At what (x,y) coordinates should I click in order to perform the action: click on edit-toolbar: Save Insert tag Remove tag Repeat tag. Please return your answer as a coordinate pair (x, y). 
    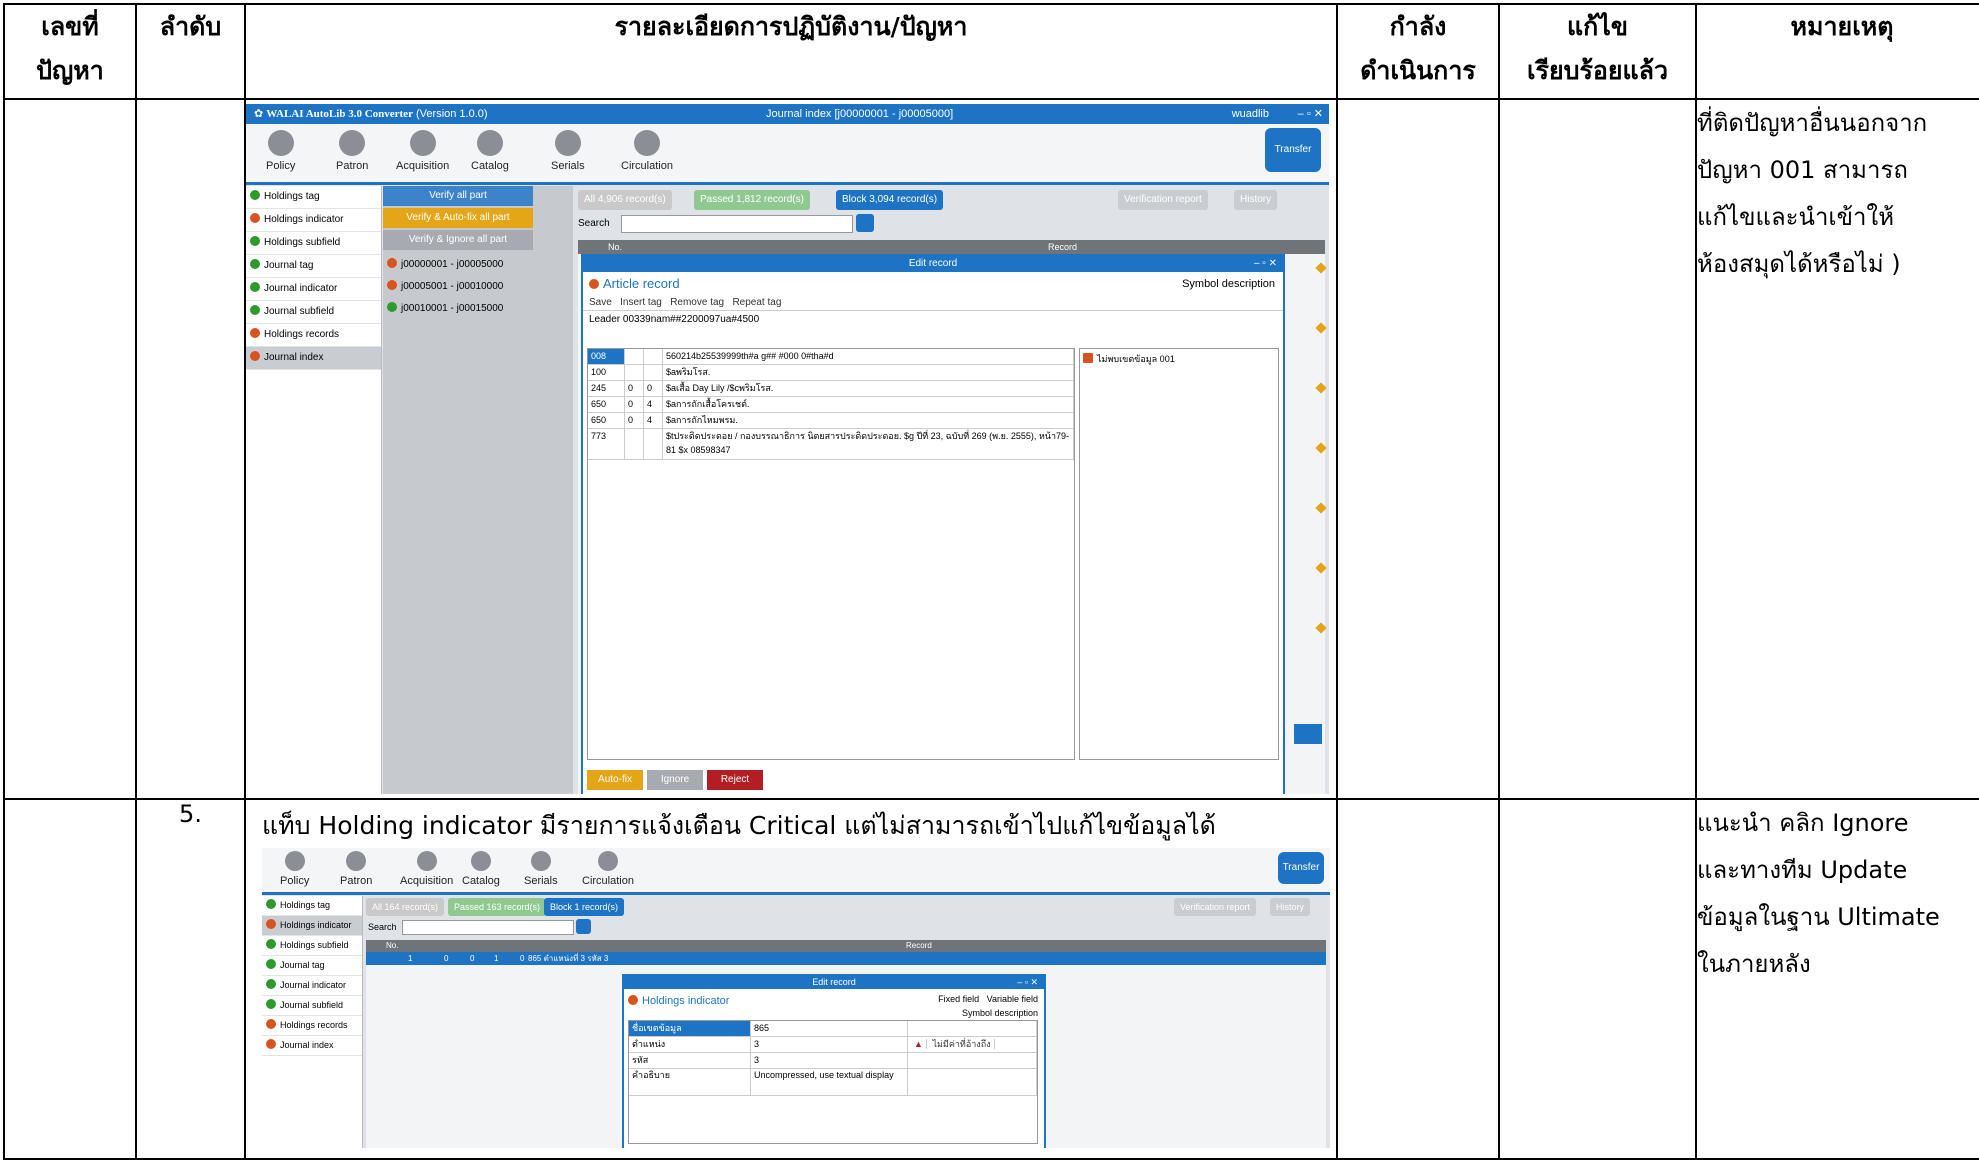
    Looking at the image, I should click on (933, 303).